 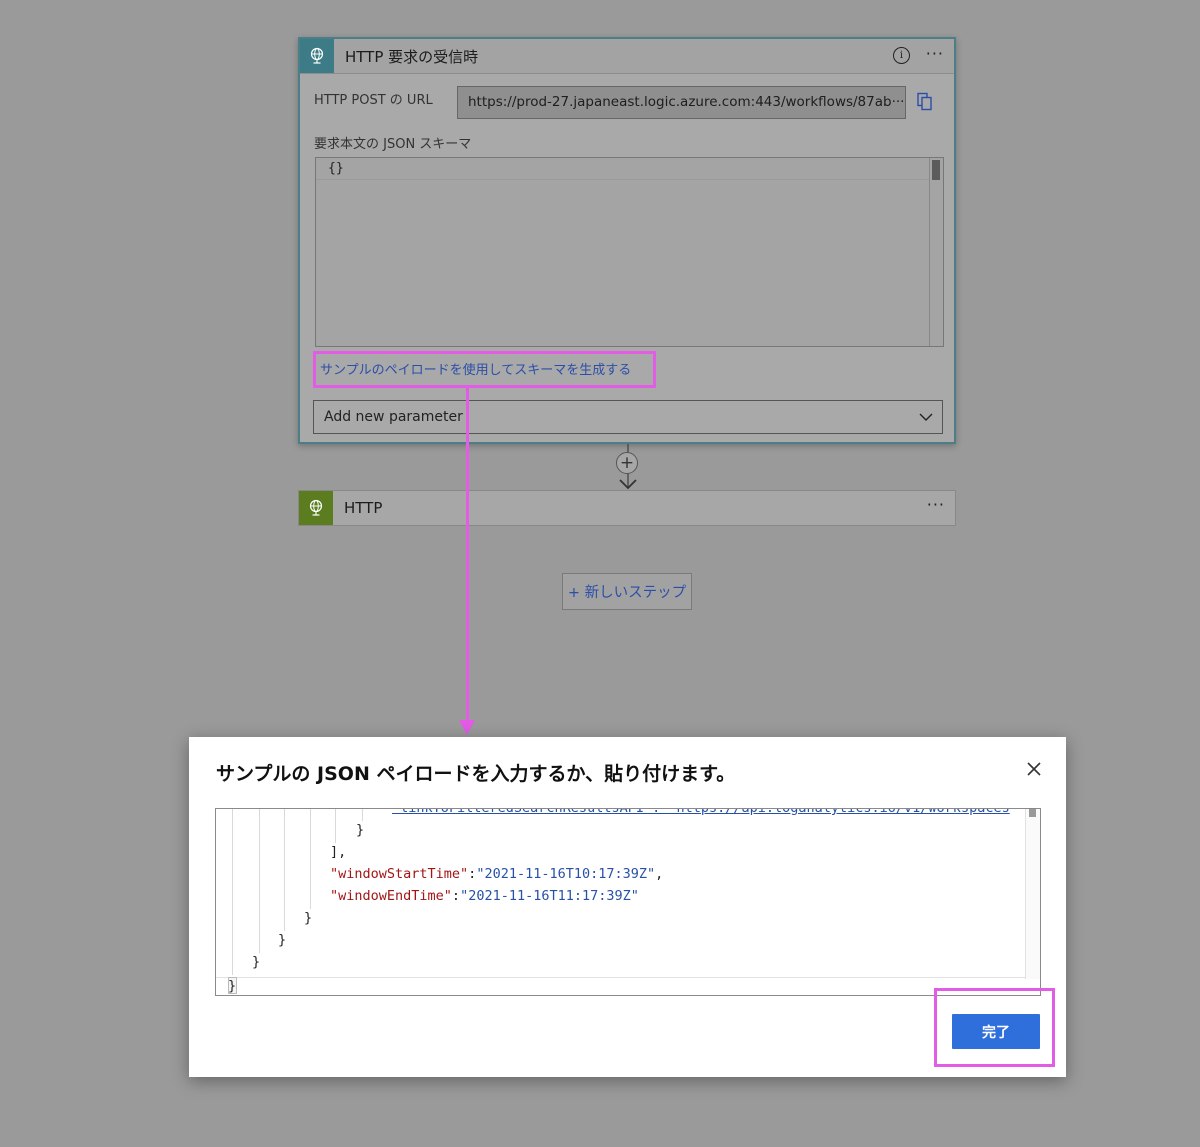 I want to click on json-value: "2021-11-16T11:17:39Z", so click(x=549, y=896).